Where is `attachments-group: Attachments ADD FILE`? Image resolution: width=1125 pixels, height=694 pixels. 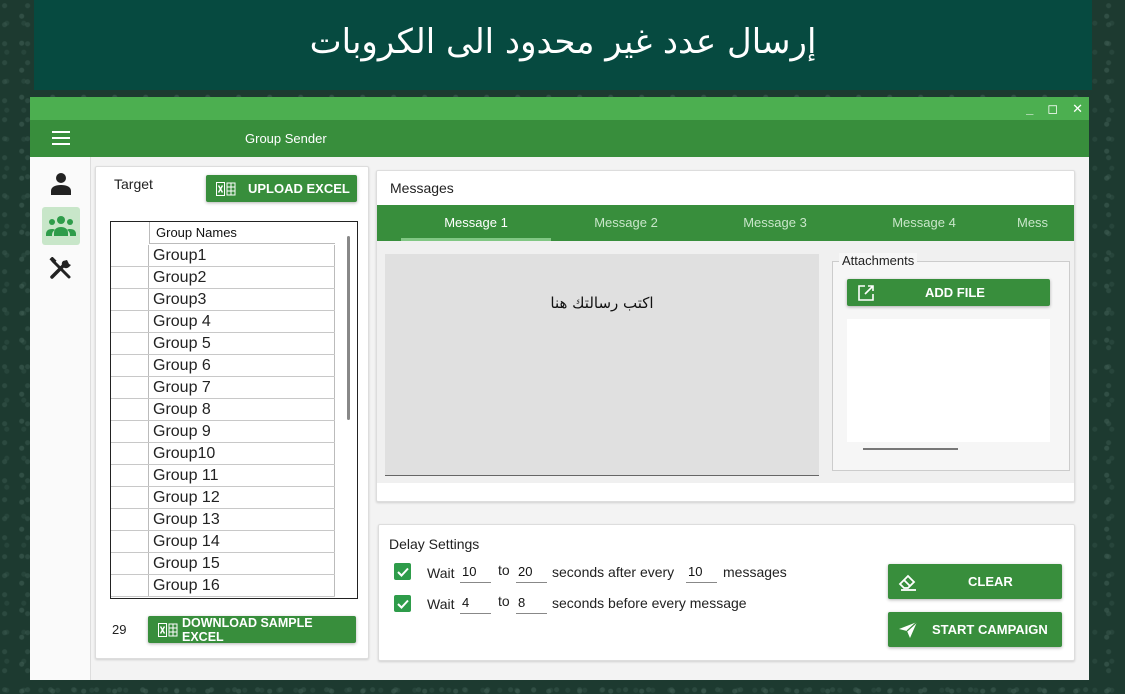
attachments-group: Attachments ADD FILE is located at coordinates (951, 362).